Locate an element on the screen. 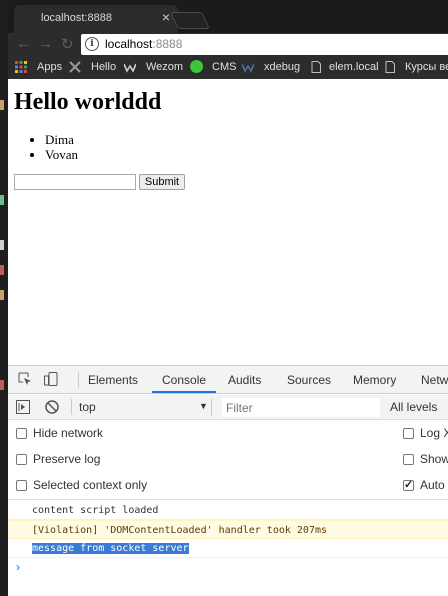  selected-context-checkbox is located at coordinates (21, 485).